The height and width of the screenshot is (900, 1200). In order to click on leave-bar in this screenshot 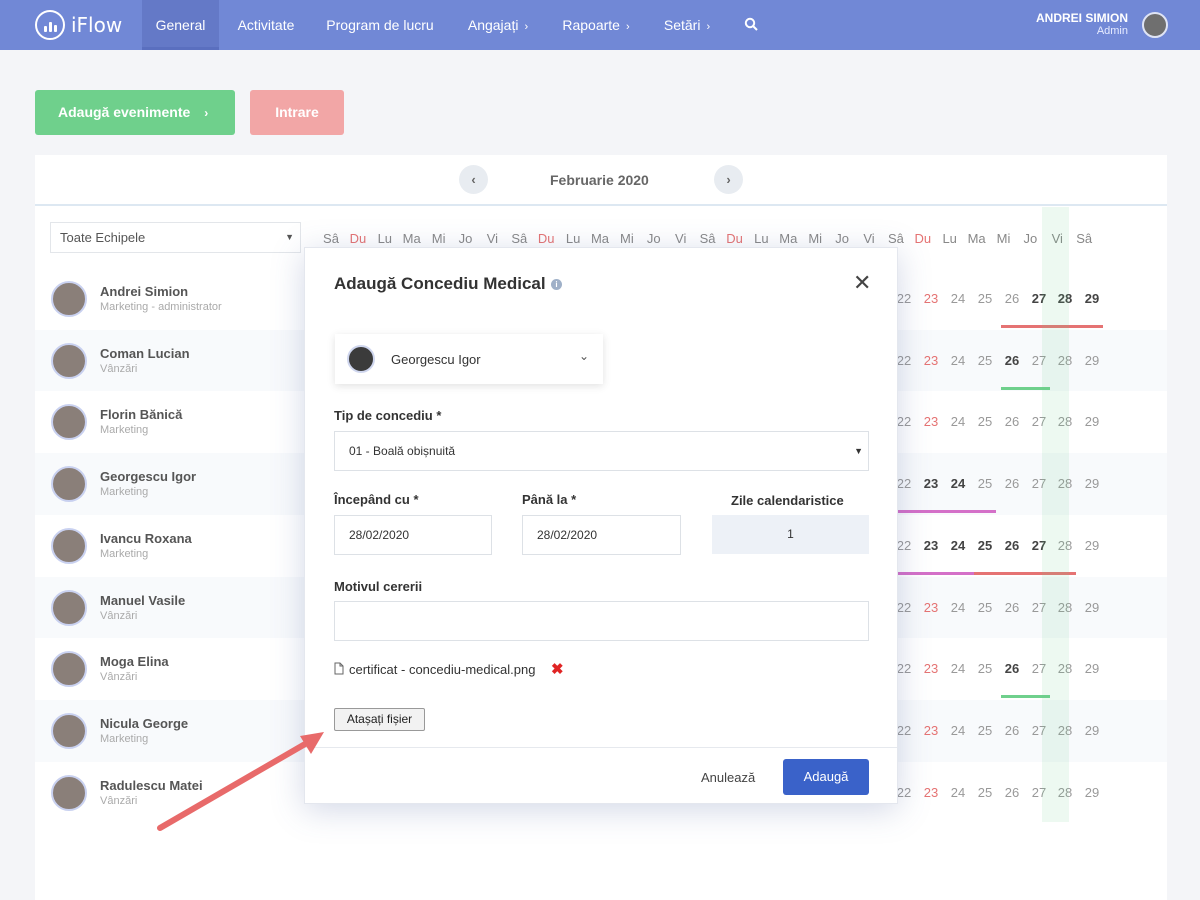, I will do `click(944, 512)`.